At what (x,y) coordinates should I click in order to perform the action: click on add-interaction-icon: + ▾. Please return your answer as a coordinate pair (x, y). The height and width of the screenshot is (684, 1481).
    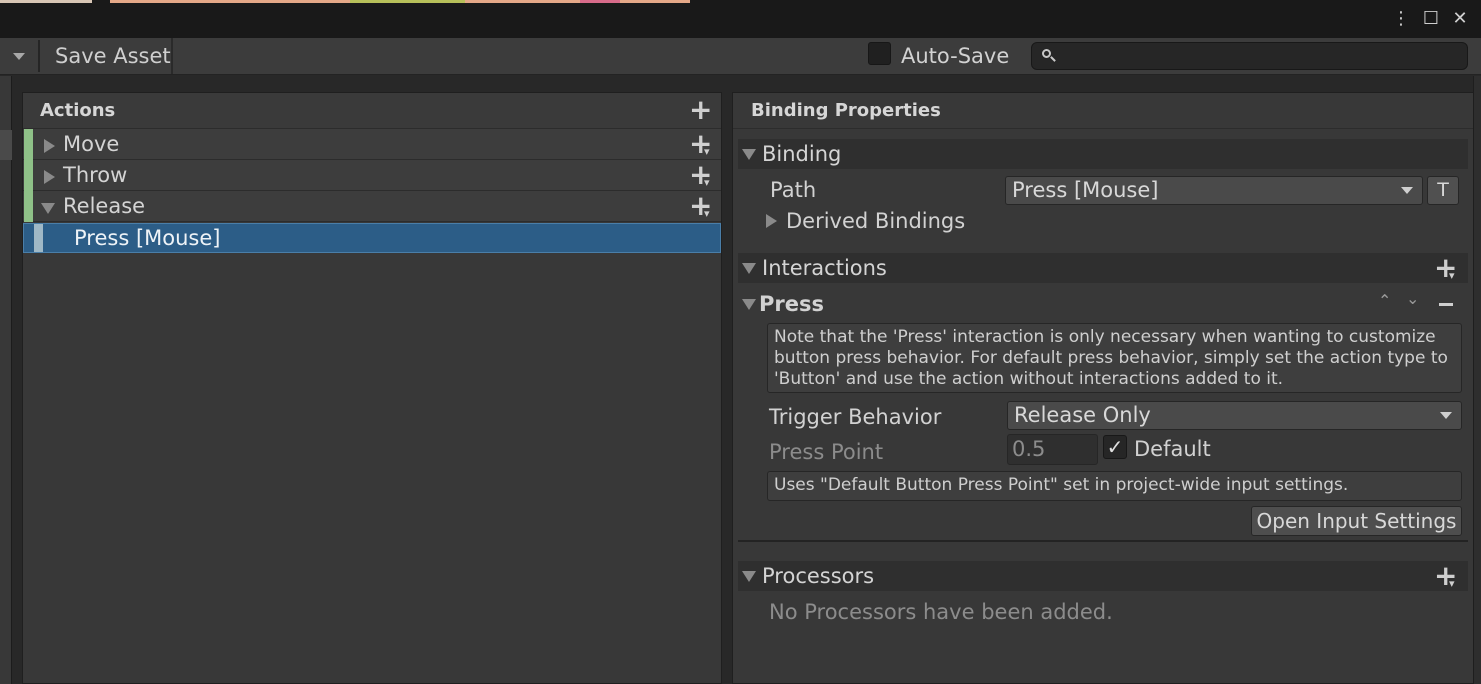
    Looking at the image, I should click on (1445, 268).